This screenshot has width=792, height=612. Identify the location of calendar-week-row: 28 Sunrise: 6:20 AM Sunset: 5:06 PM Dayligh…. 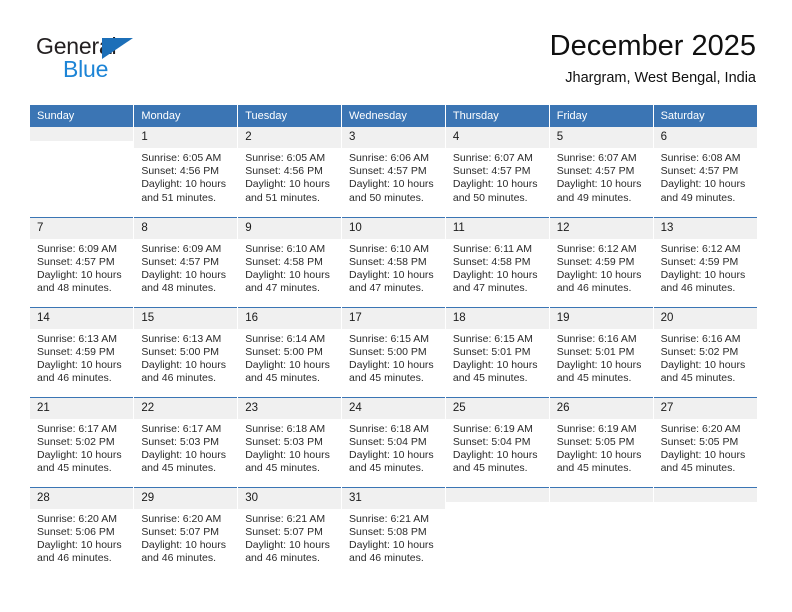
(393, 531).